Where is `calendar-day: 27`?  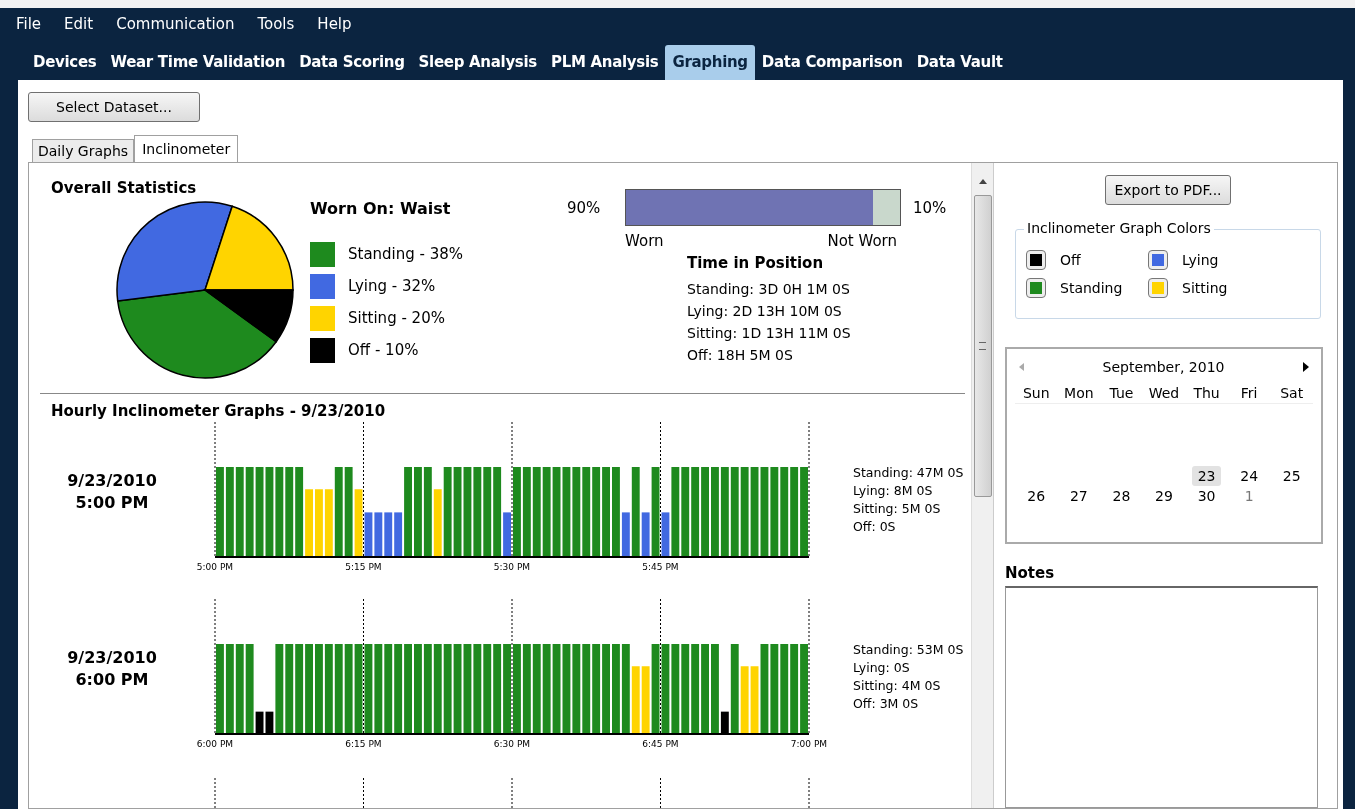 calendar-day: 27 is located at coordinates (1078, 496).